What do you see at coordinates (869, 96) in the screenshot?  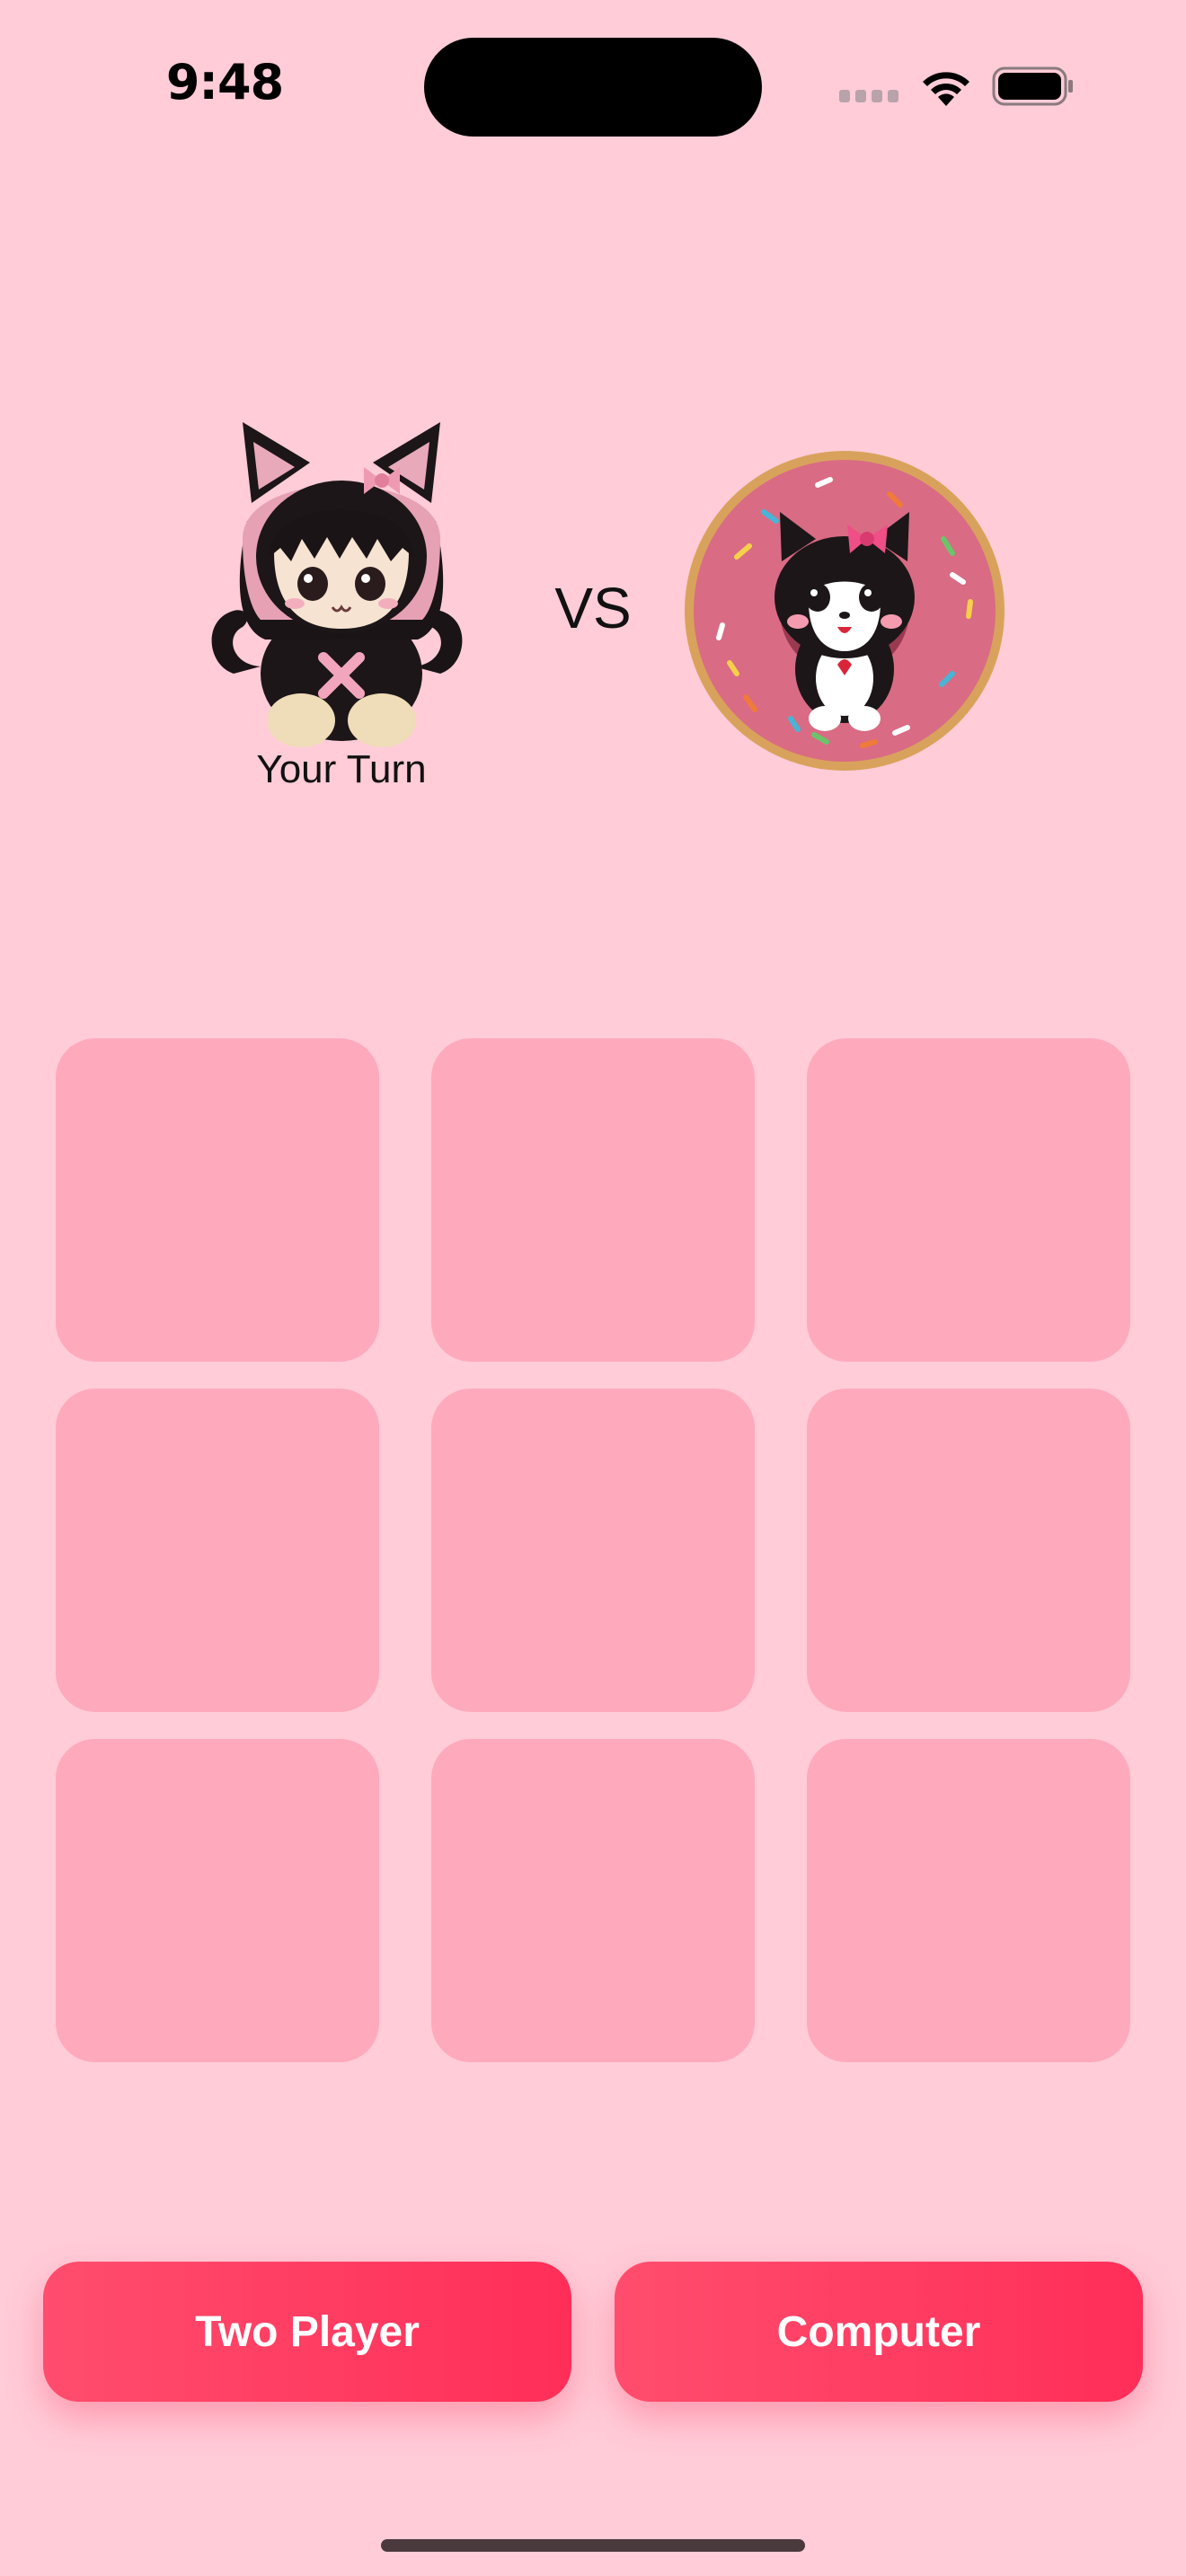 I see `signal-icon` at bounding box center [869, 96].